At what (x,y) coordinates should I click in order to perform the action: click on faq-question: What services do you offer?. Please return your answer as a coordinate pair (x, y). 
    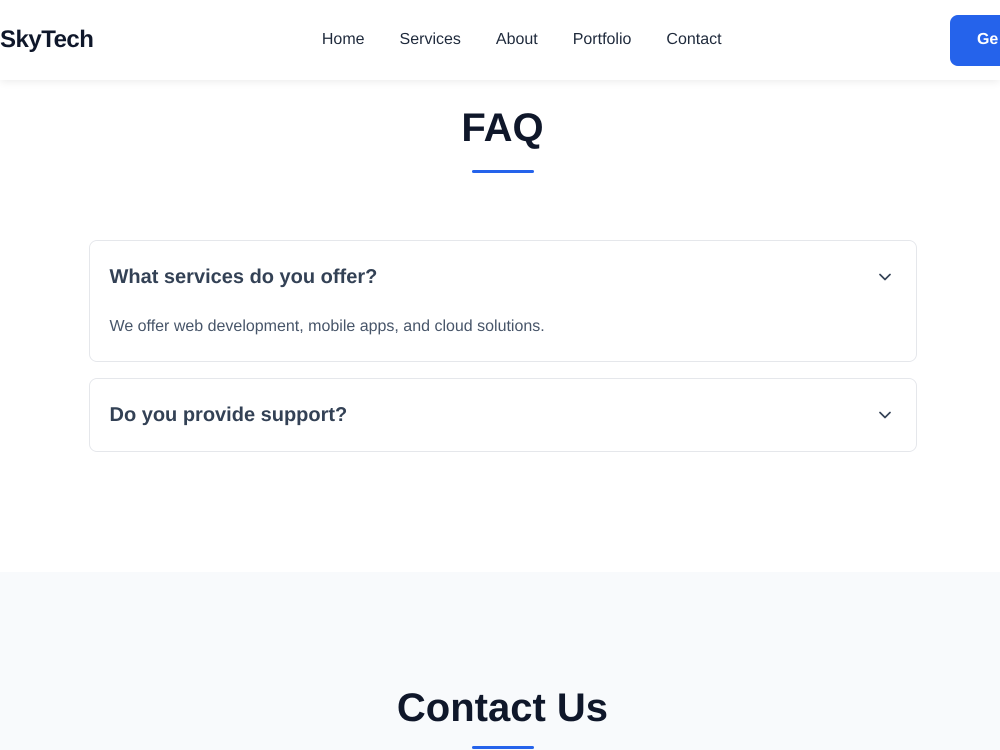
    Looking at the image, I should click on (503, 277).